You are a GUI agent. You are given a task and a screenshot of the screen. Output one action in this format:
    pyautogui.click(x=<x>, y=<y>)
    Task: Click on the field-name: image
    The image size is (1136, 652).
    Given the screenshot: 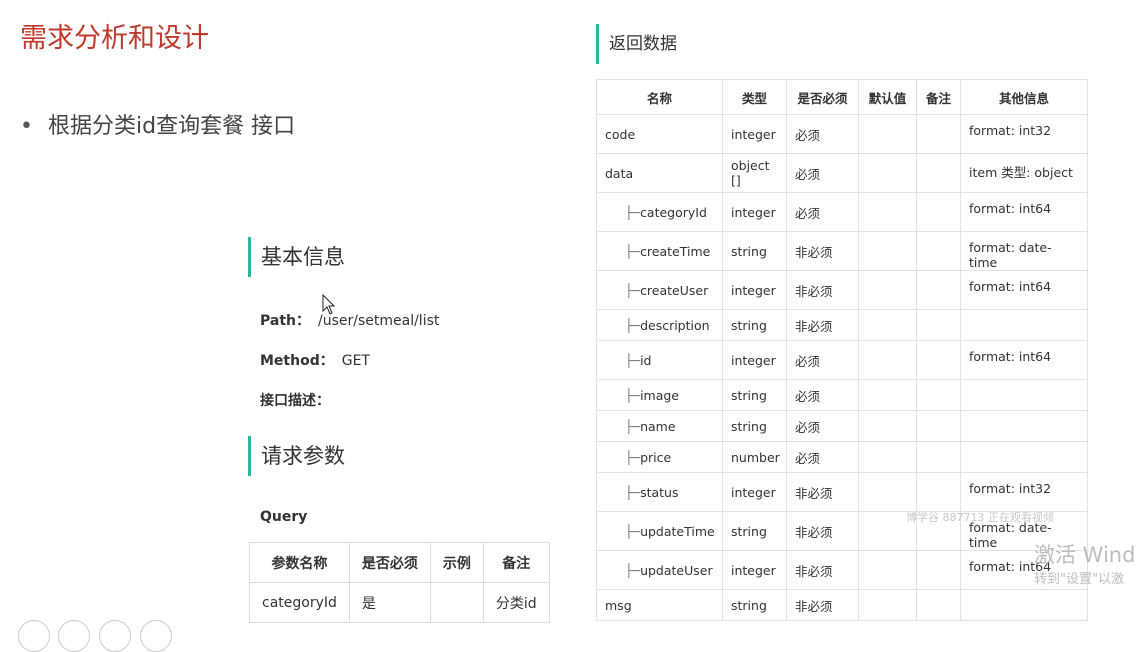 What is the action you would take?
    pyautogui.click(x=659, y=395)
    